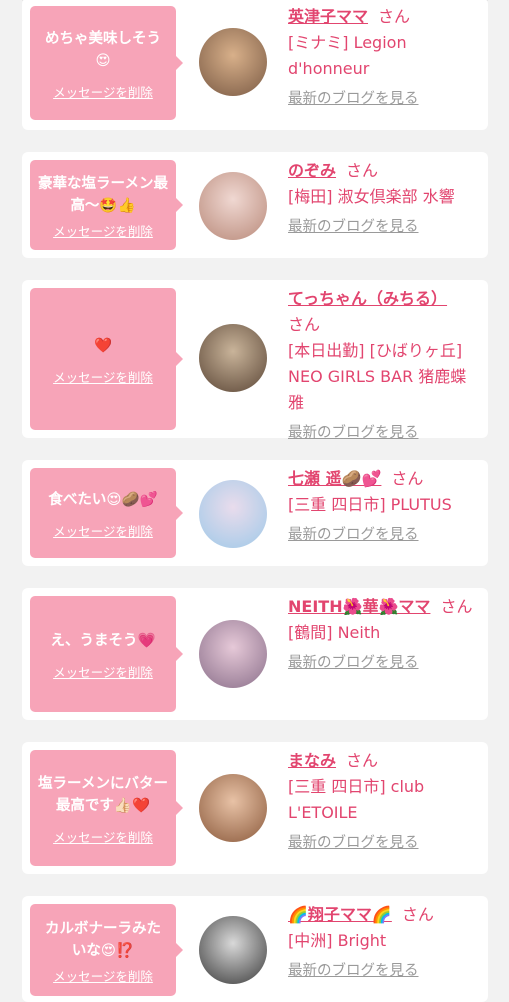 The image size is (509, 1002). I want to click on sender-info: まなみ さん [三重 四日市] club L'ETOILE 最新のブログを見る, so click(385, 802).